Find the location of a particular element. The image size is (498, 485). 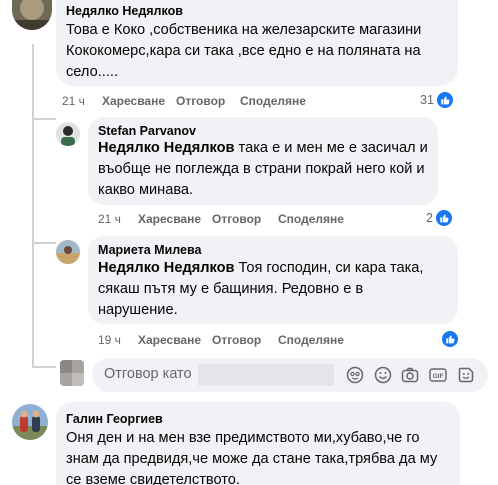

avatar-galin is located at coordinates (30, 422).